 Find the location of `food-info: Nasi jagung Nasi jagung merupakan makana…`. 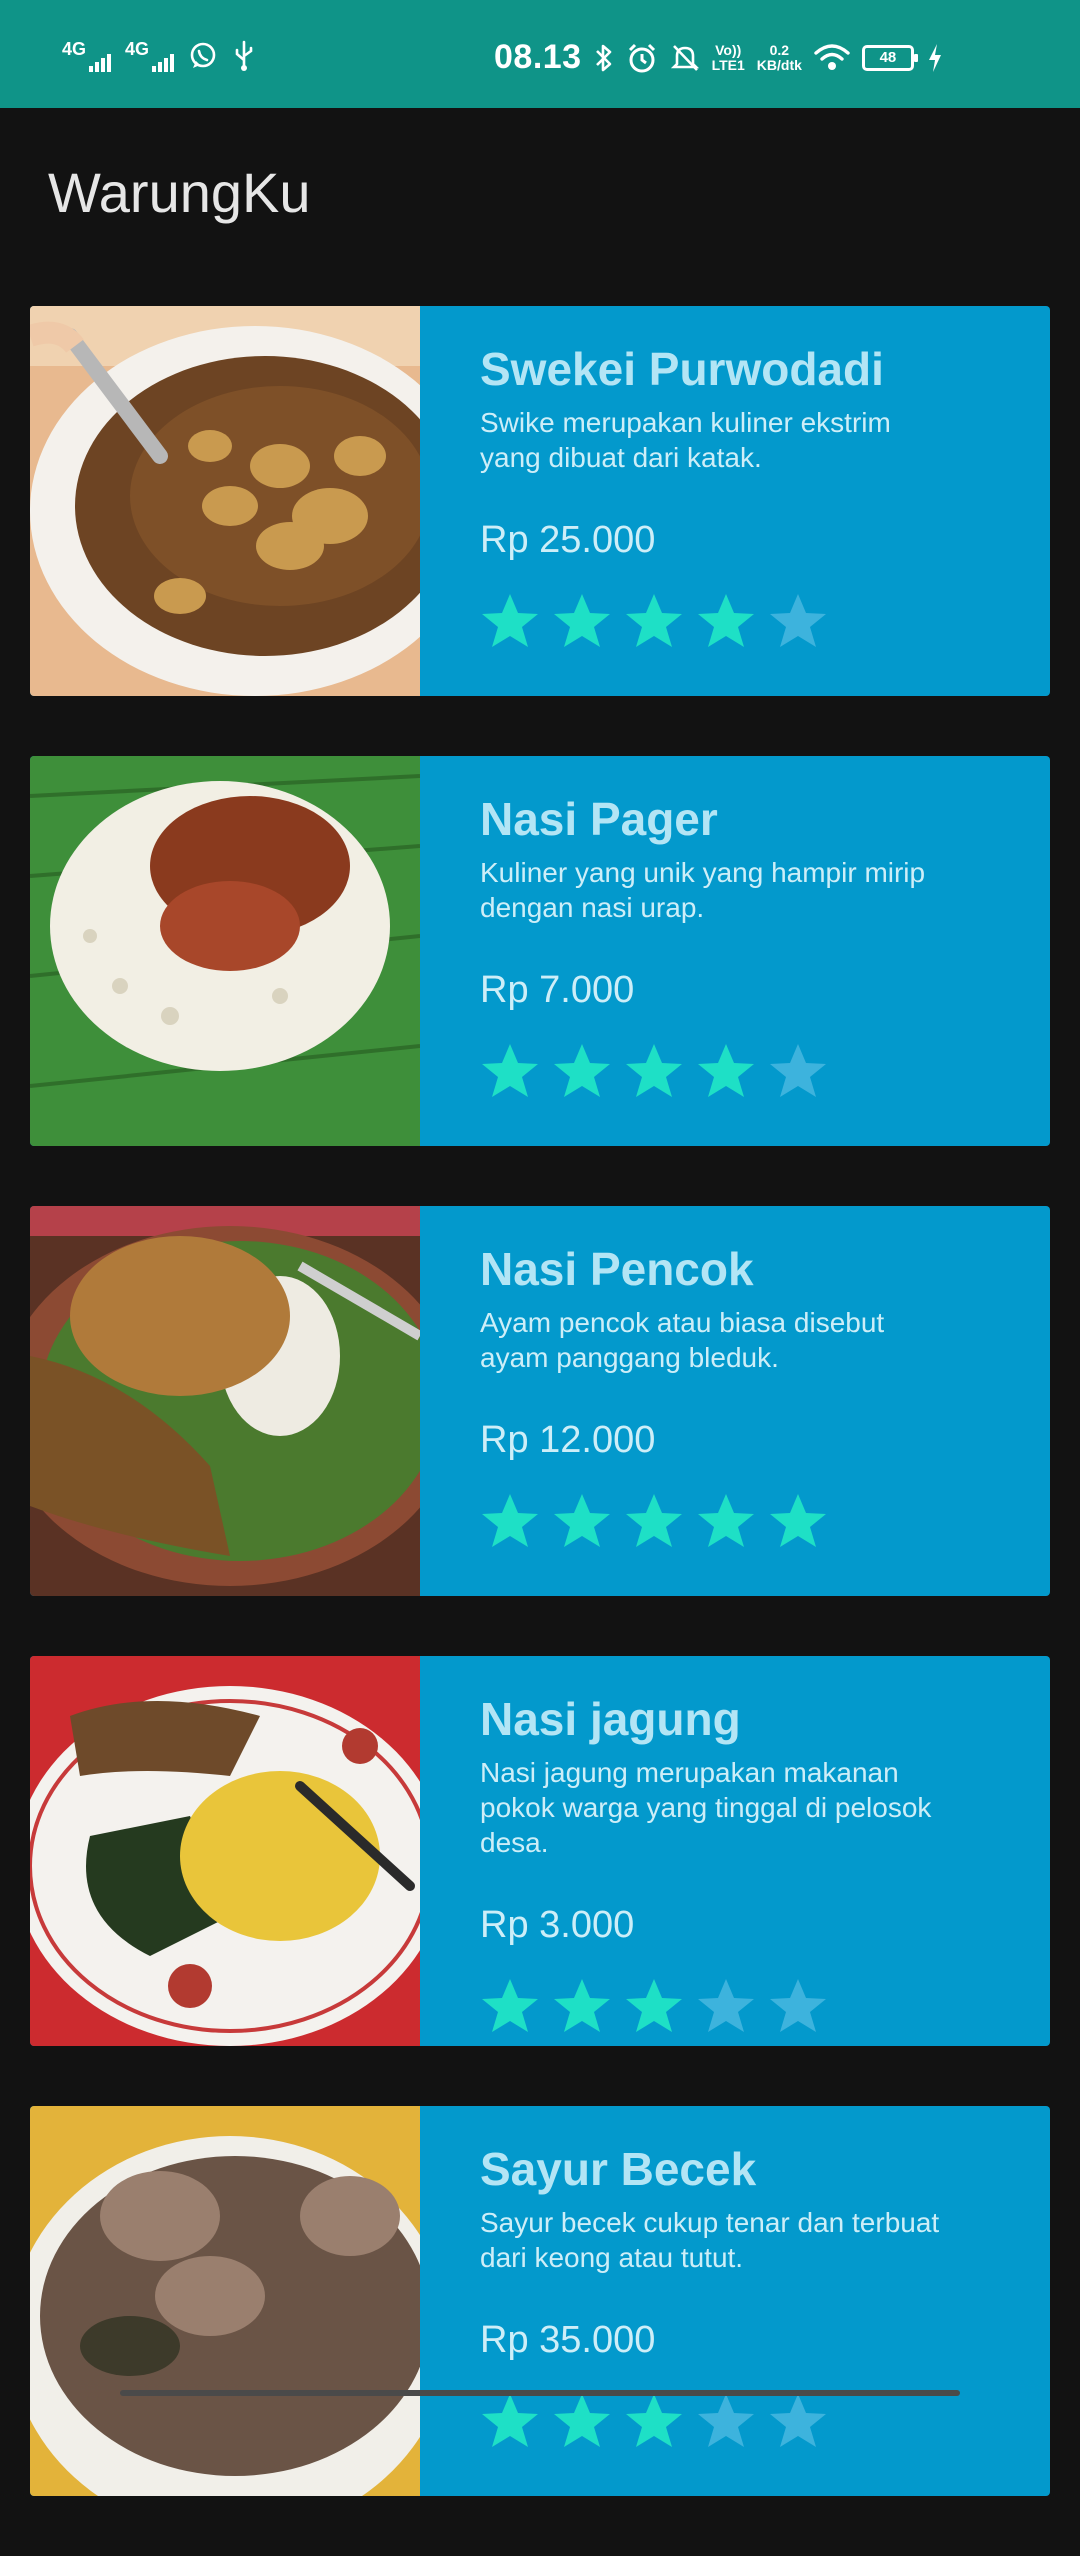

food-info: Nasi jagung Nasi jagung merupakan makana… is located at coordinates (735, 1851).